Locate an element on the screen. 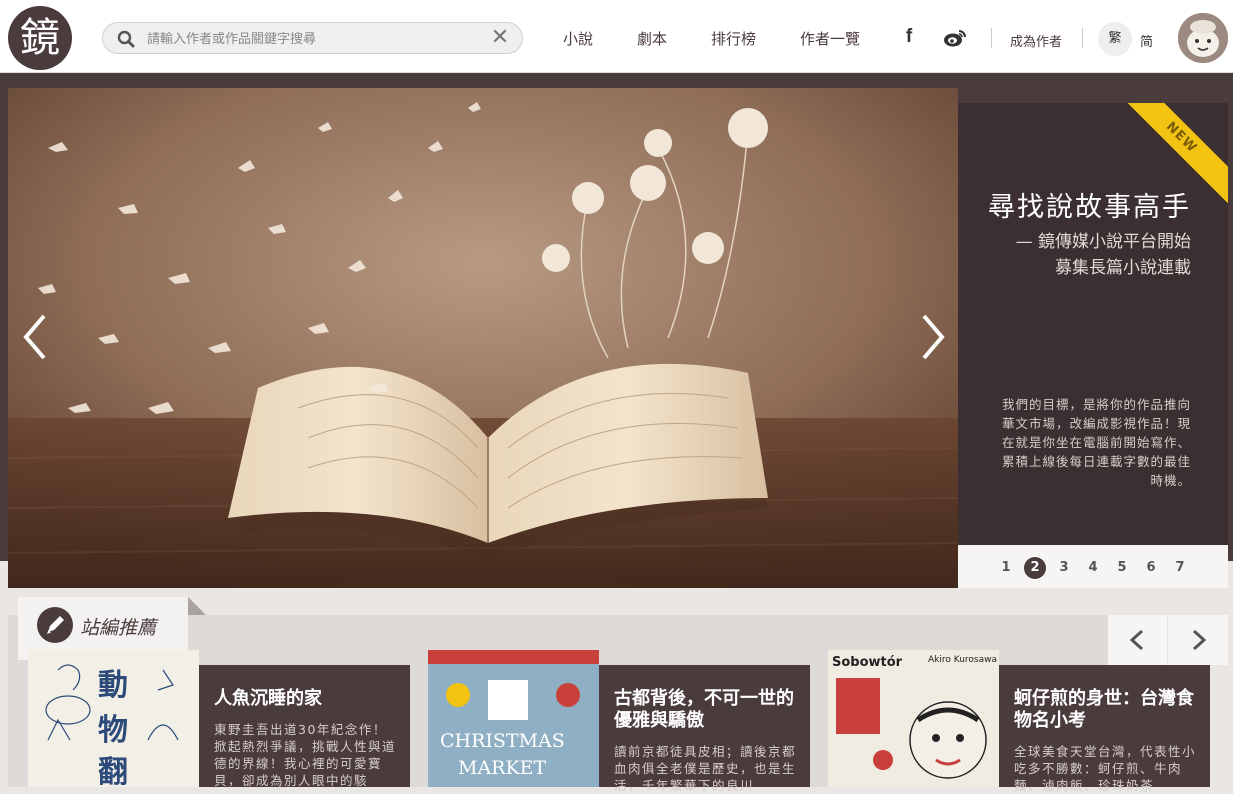  hero-subtitle: — 鏡傳媒小說平台開始 is located at coordinates (1103, 242).